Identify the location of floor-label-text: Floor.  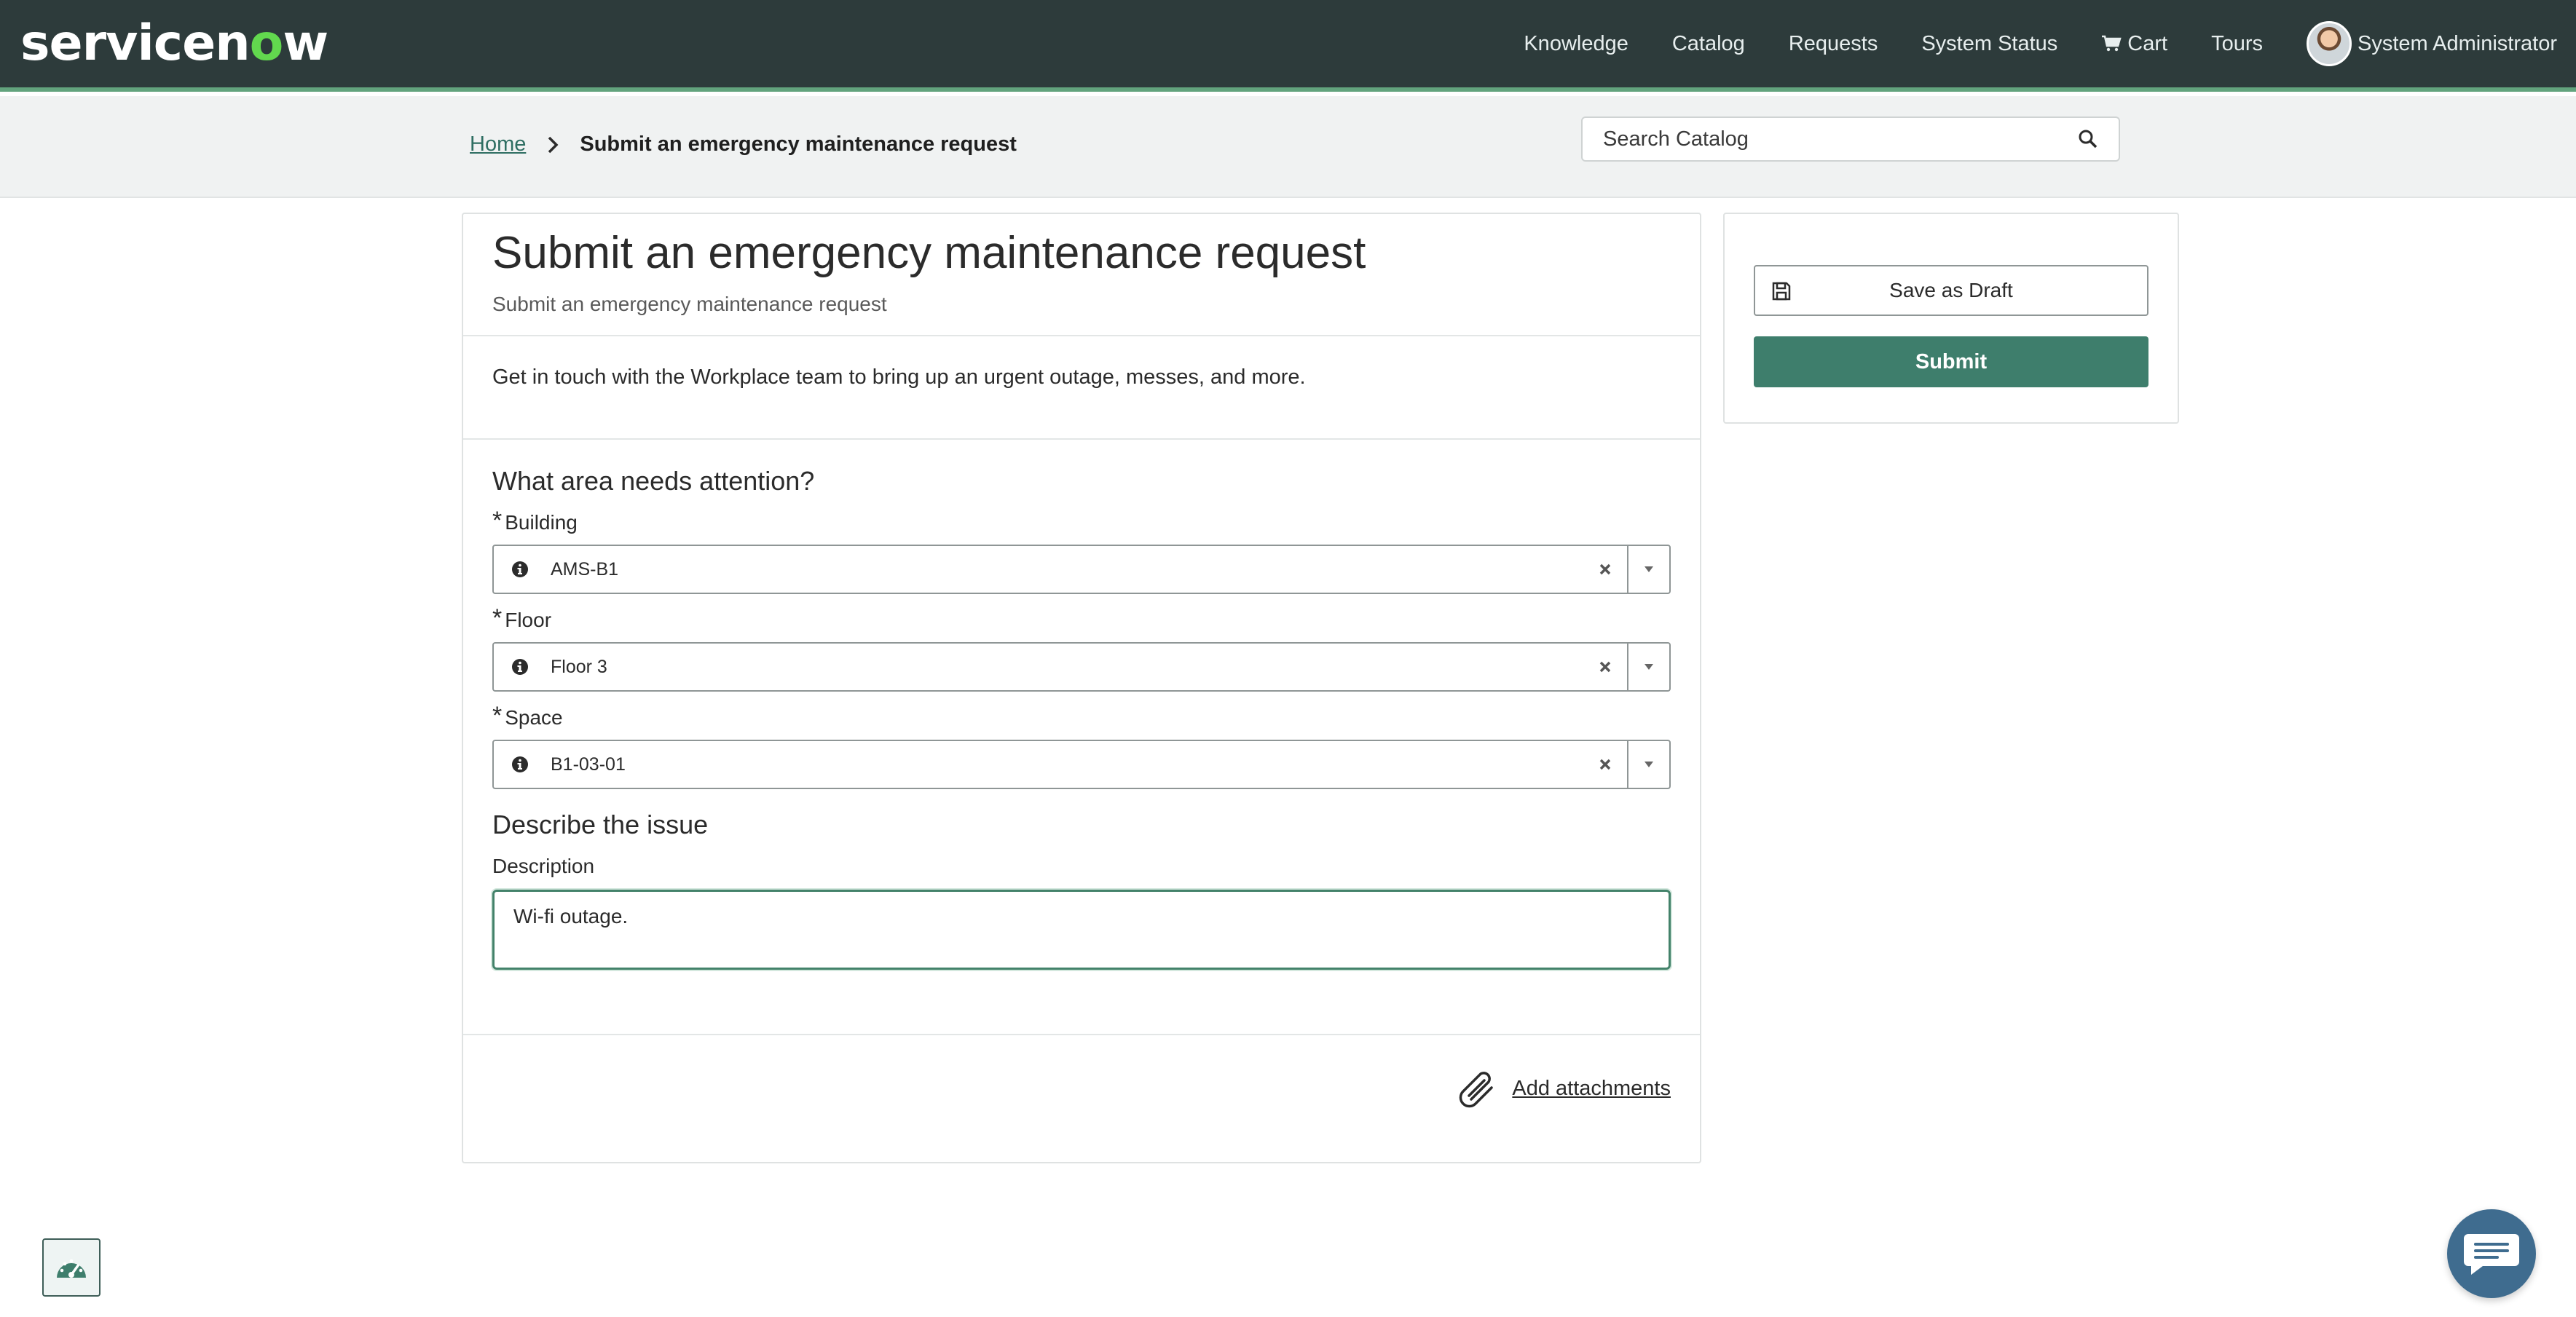
(528, 620).